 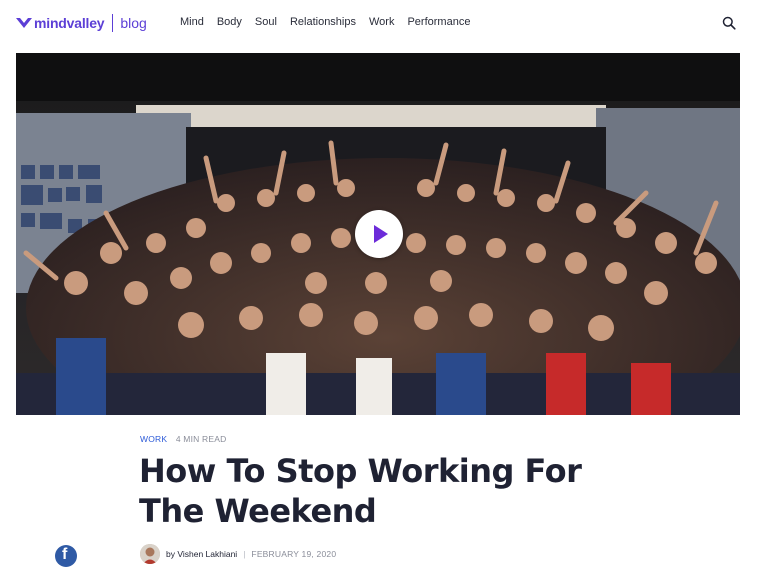 I want to click on play-video-button, so click(x=379, y=234).